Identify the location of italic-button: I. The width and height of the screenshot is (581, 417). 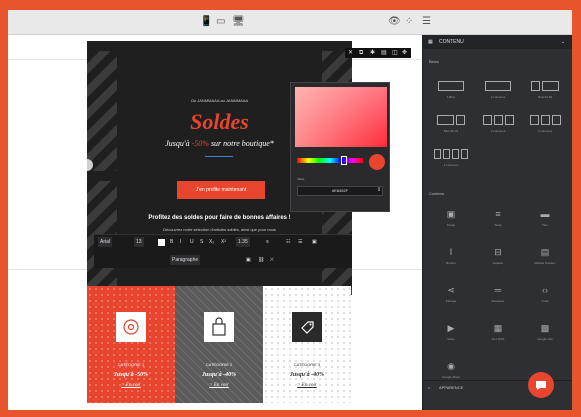
(180, 242).